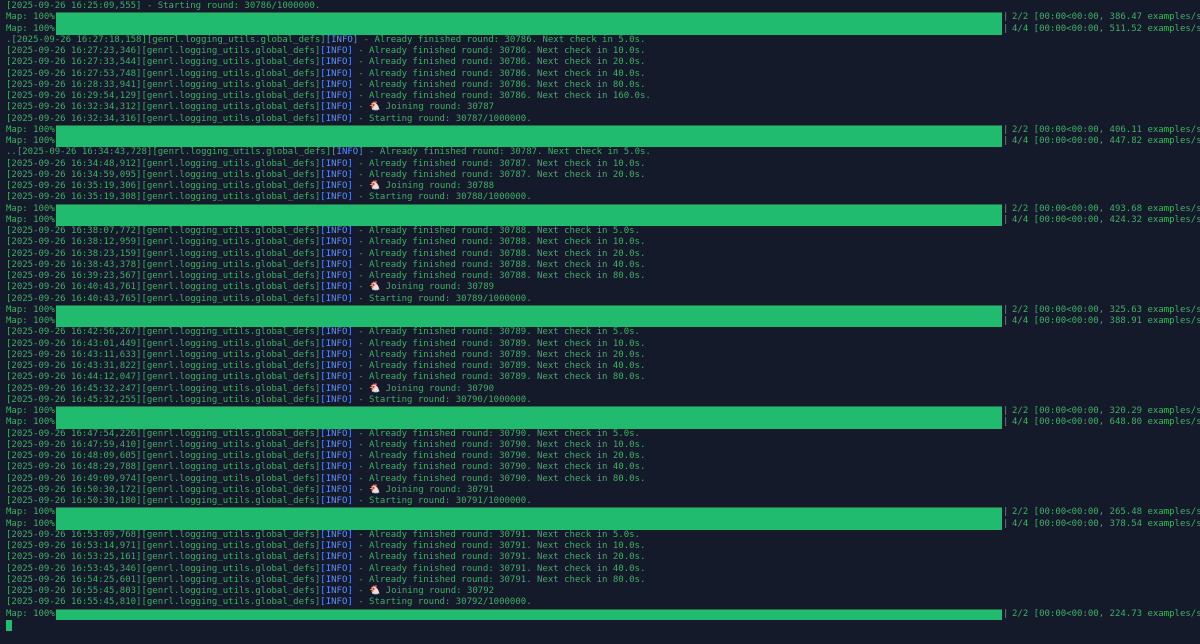  What do you see at coordinates (74, 6) in the screenshot?
I see `log-timestamp: [2025-09-26 16:25:09,555]` at bounding box center [74, 6].